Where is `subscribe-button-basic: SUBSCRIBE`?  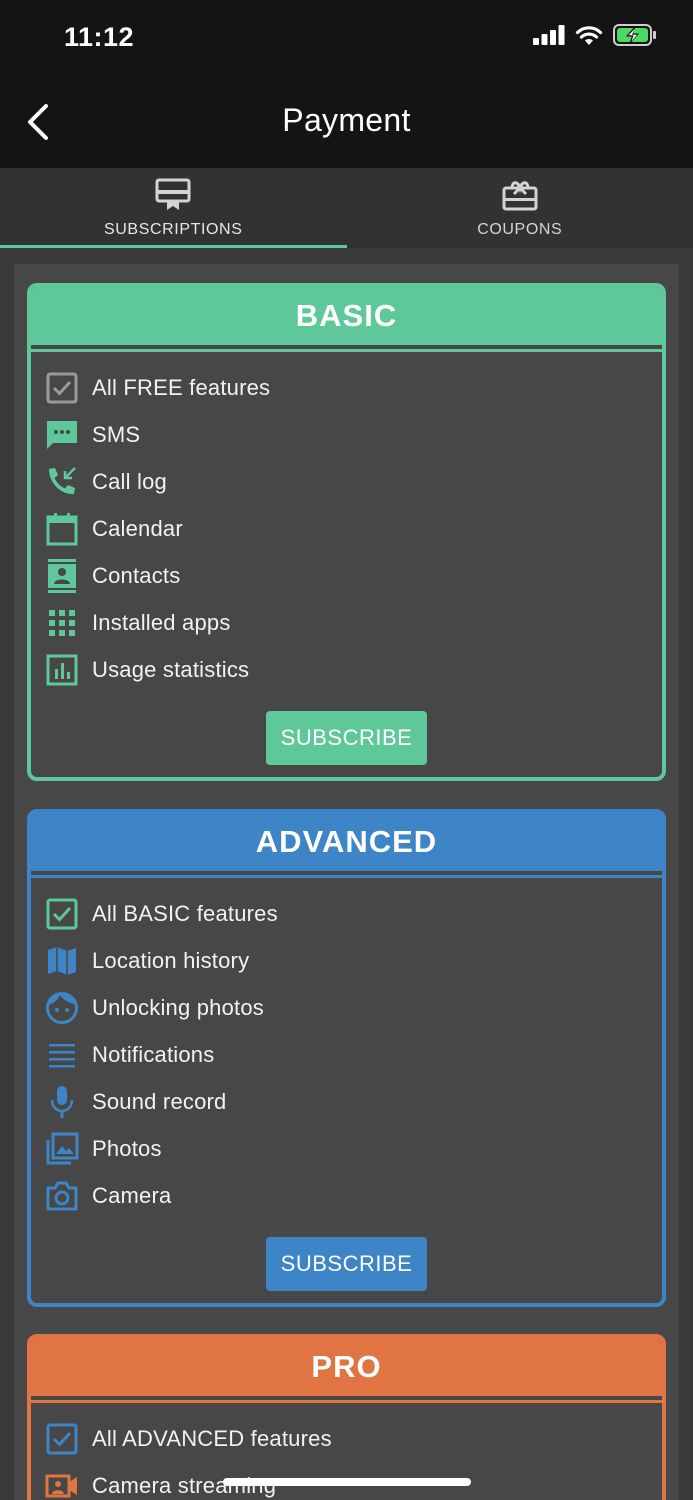 subscribe-button-basic: SUBSCRIBE is located at coordinates (346, 738).